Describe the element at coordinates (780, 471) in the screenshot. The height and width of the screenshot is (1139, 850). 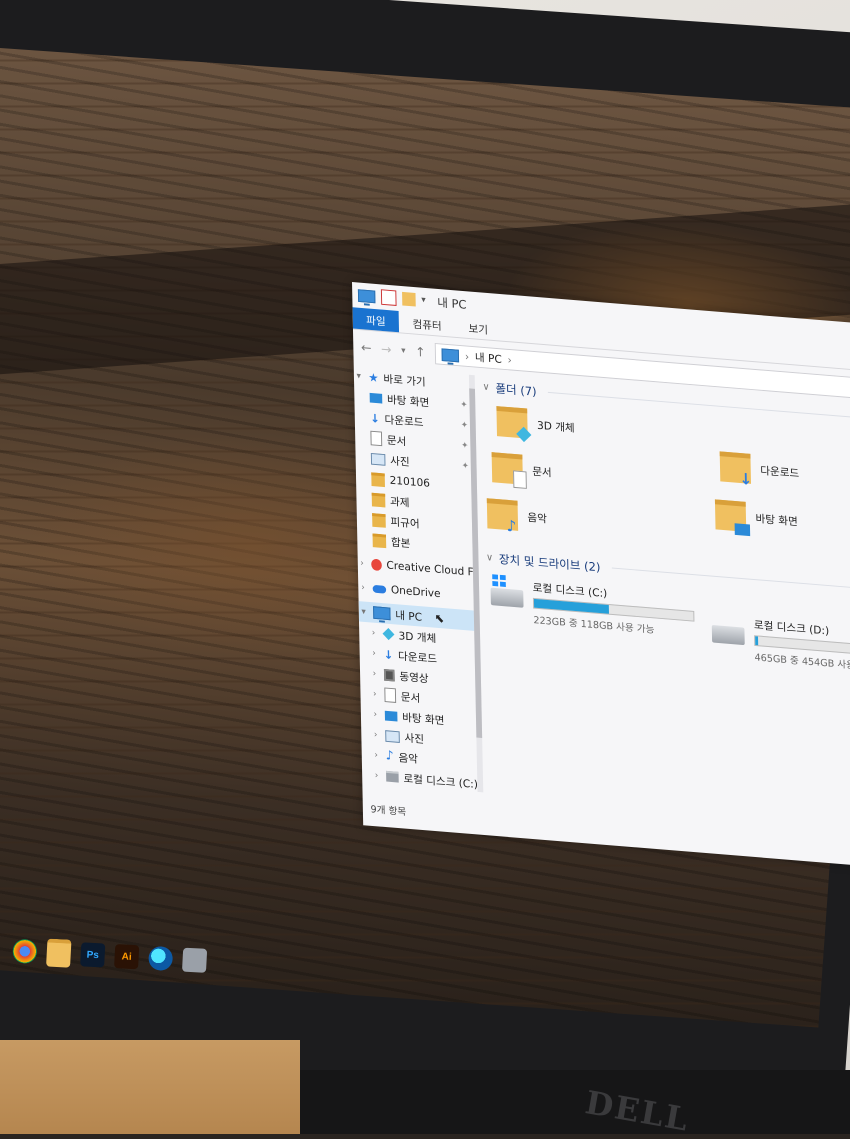
I see `folder-name: 다운로드` at that location.